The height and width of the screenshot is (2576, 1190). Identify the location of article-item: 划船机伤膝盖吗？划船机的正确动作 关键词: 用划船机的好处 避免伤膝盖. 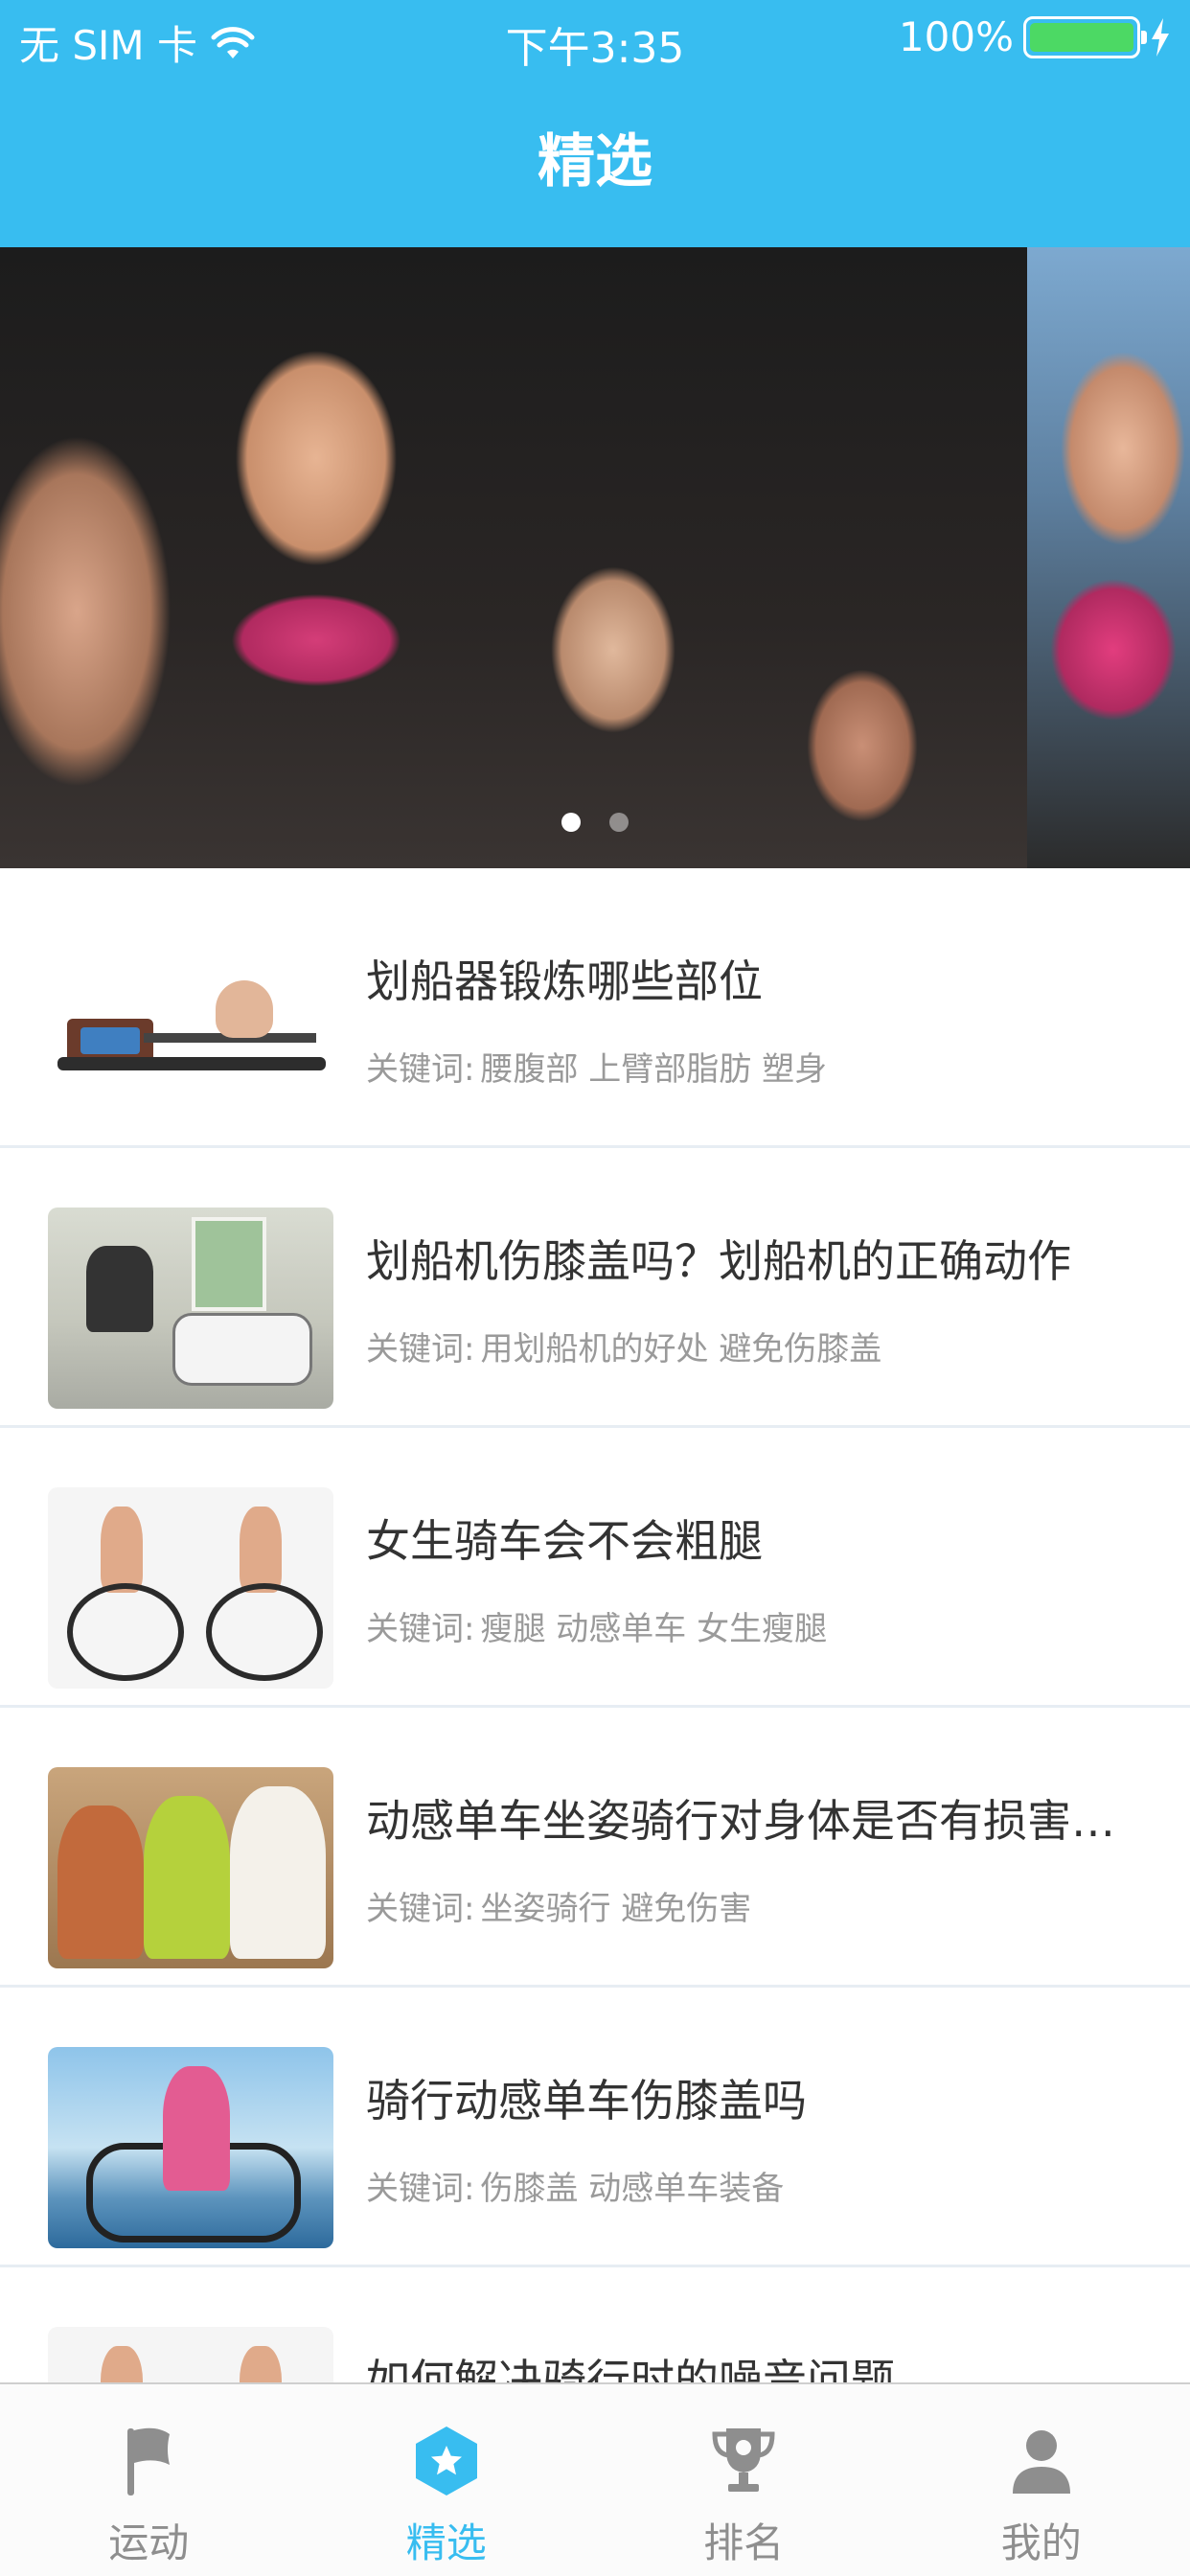
(595, 1288).